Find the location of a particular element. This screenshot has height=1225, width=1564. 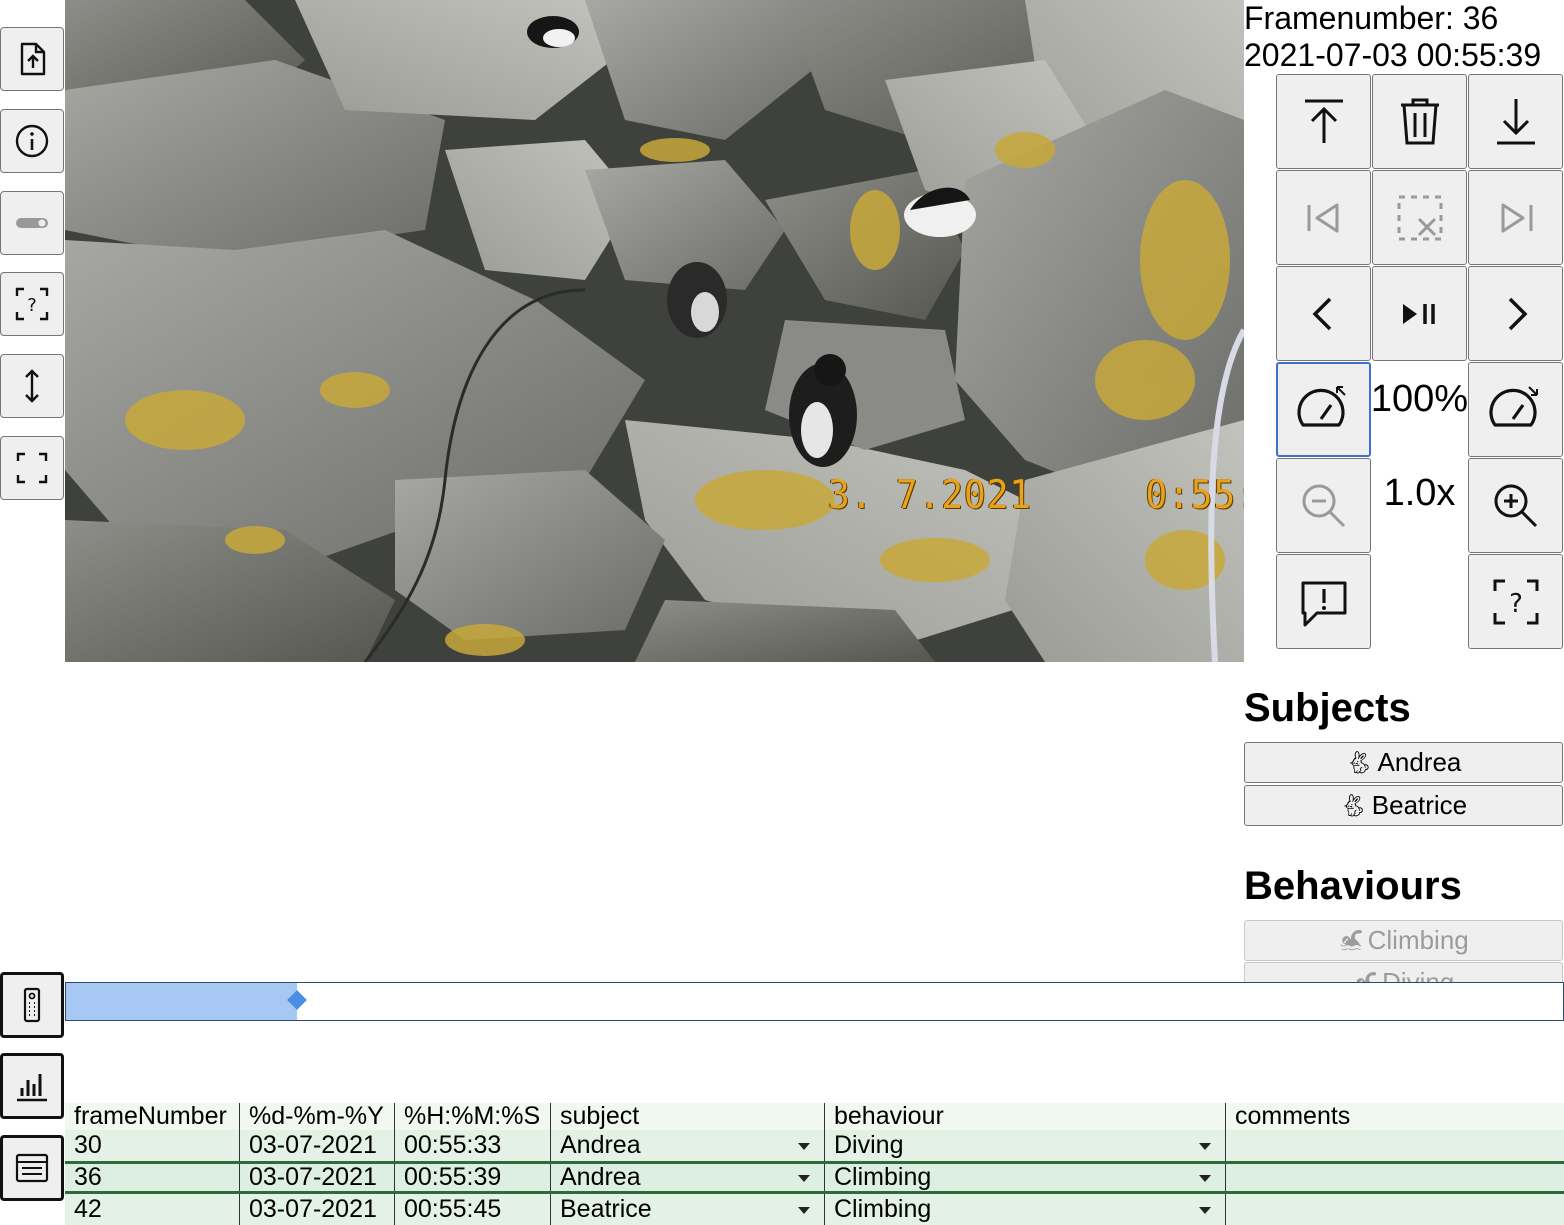

subject-andrea-button: 🐇︎ Andrea is located at coordinates (1403, 762).